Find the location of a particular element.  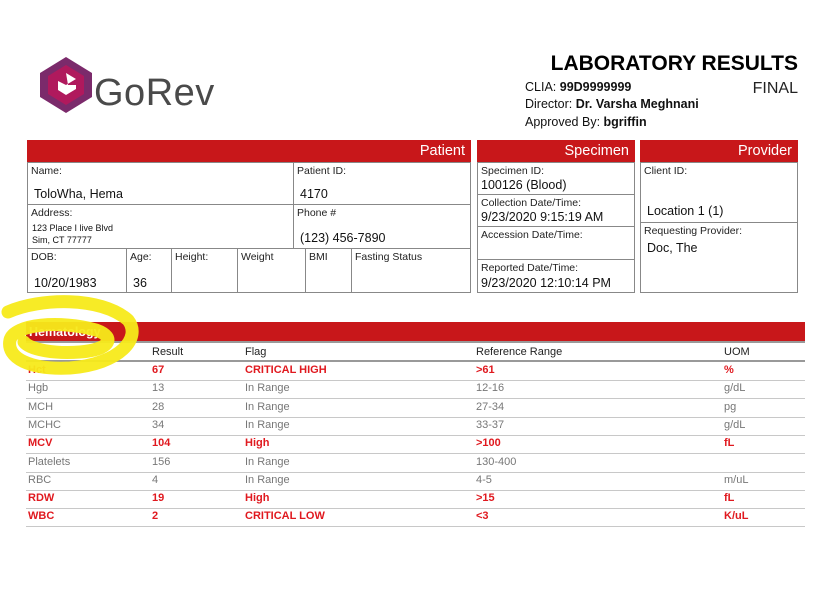

table-row: WBC 2 CRITICAL LOW <3 K/uL is located at coordinates (415, 518).